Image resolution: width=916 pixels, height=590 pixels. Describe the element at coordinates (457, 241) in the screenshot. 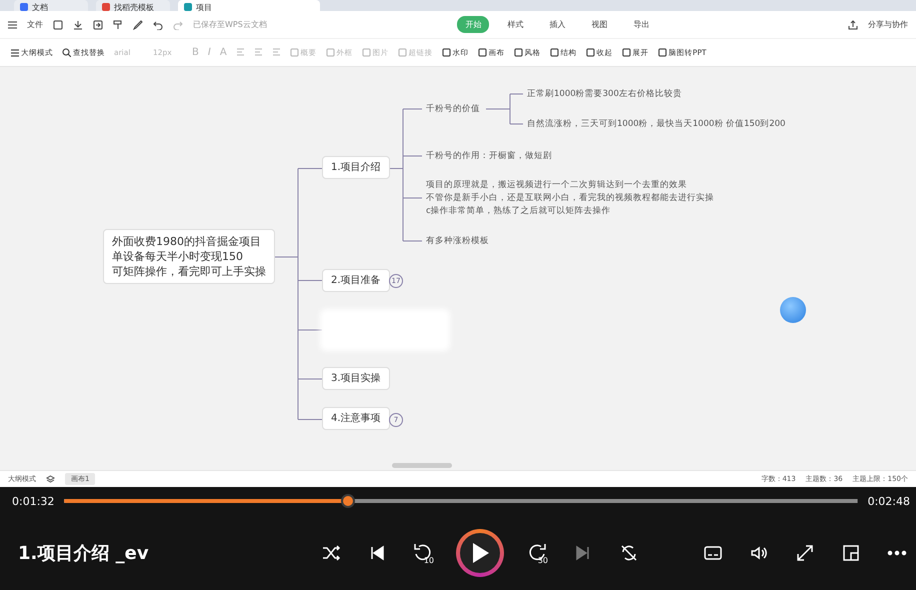

I see `subtopic-text: 有多种涨粉模板` at that location.